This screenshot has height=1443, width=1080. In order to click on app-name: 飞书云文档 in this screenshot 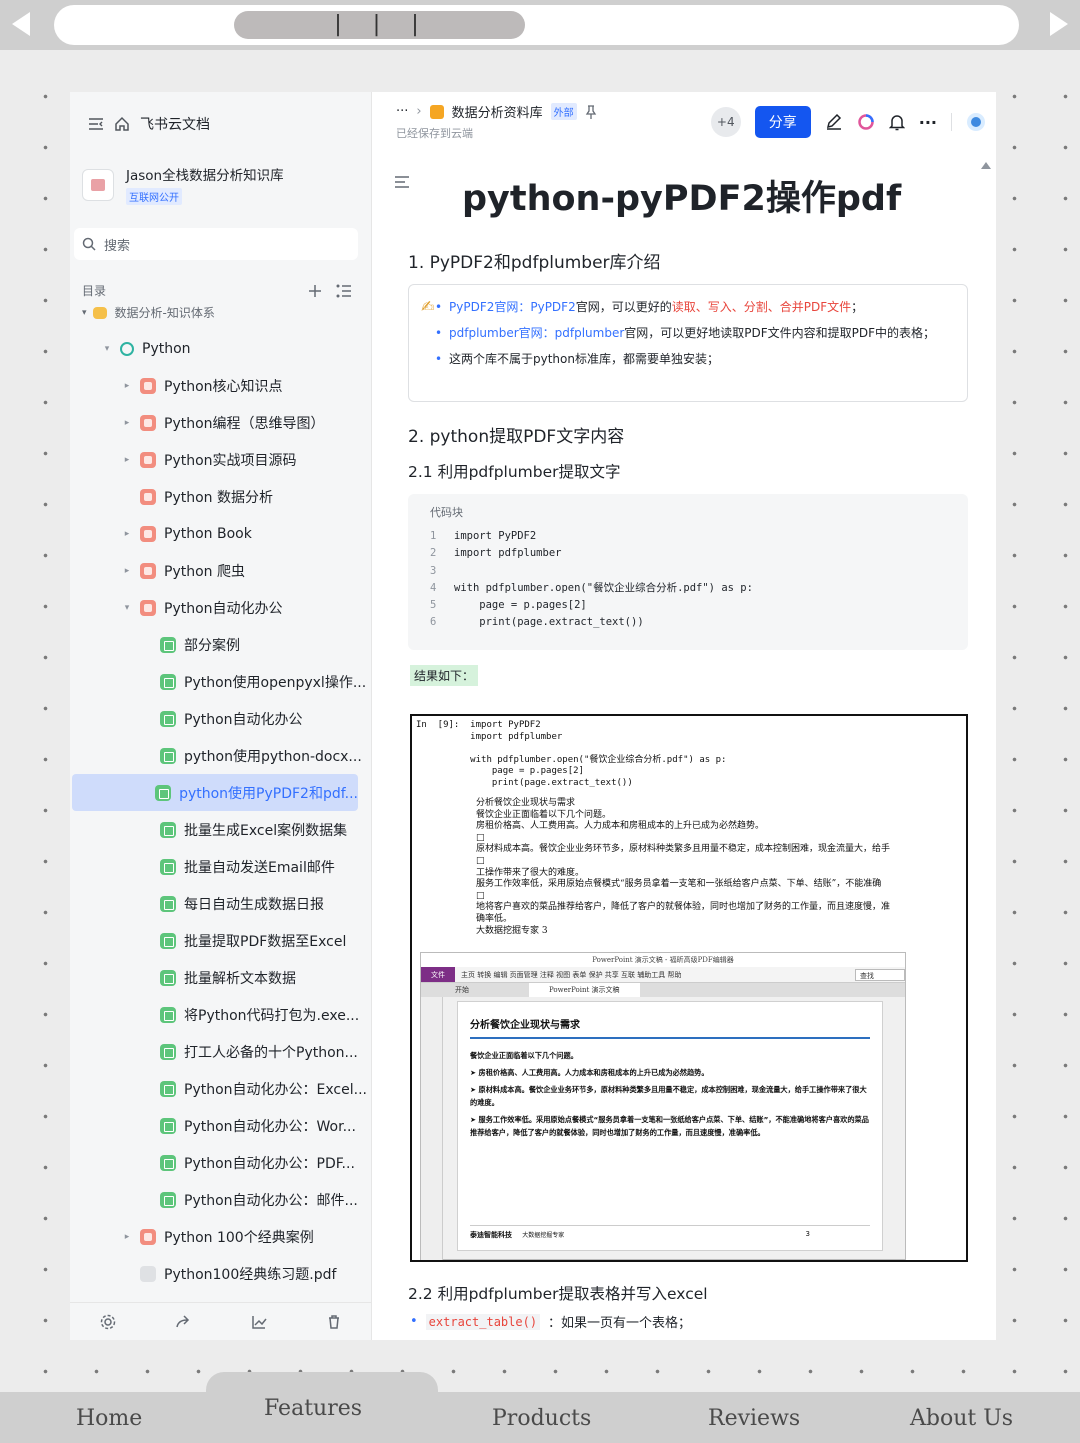, I will do `click(175, 124)`.